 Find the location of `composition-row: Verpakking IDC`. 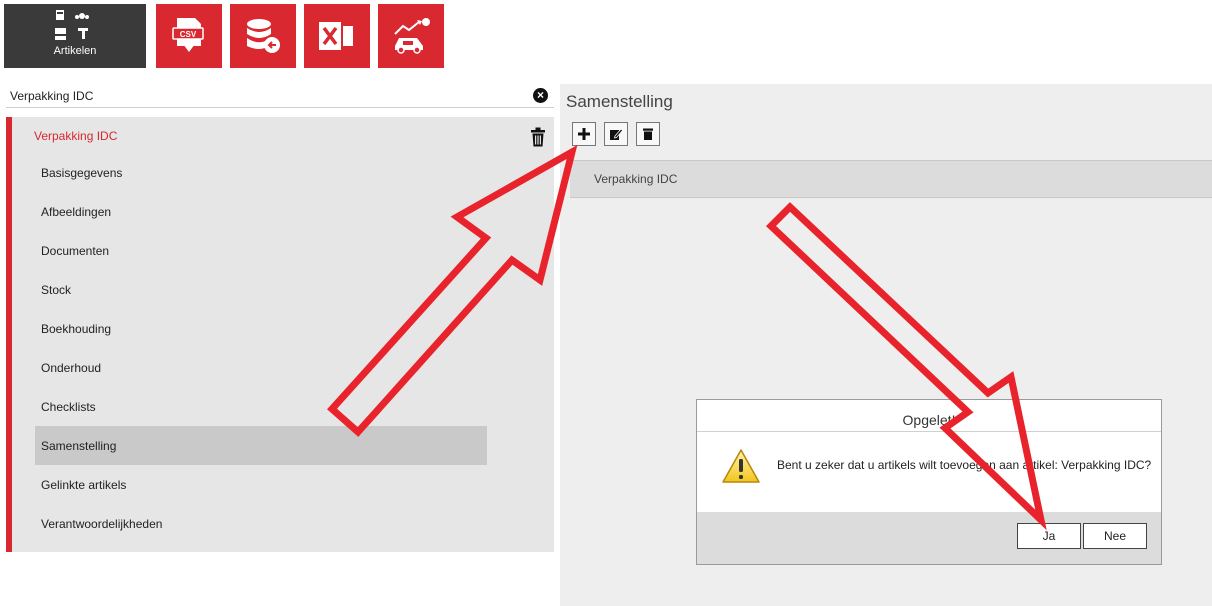

composition-row: Verpakking IDC is located at coordinates (891, 179).